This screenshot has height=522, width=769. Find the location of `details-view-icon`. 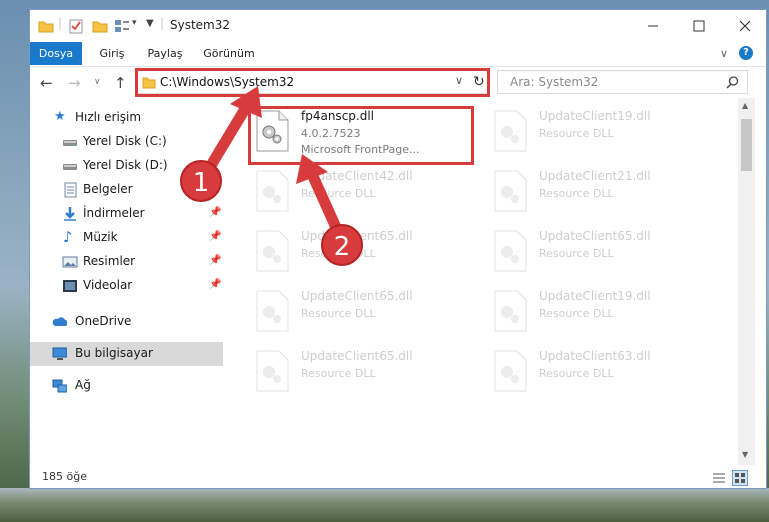

details-view-icon is located at coordinates (719, 478).